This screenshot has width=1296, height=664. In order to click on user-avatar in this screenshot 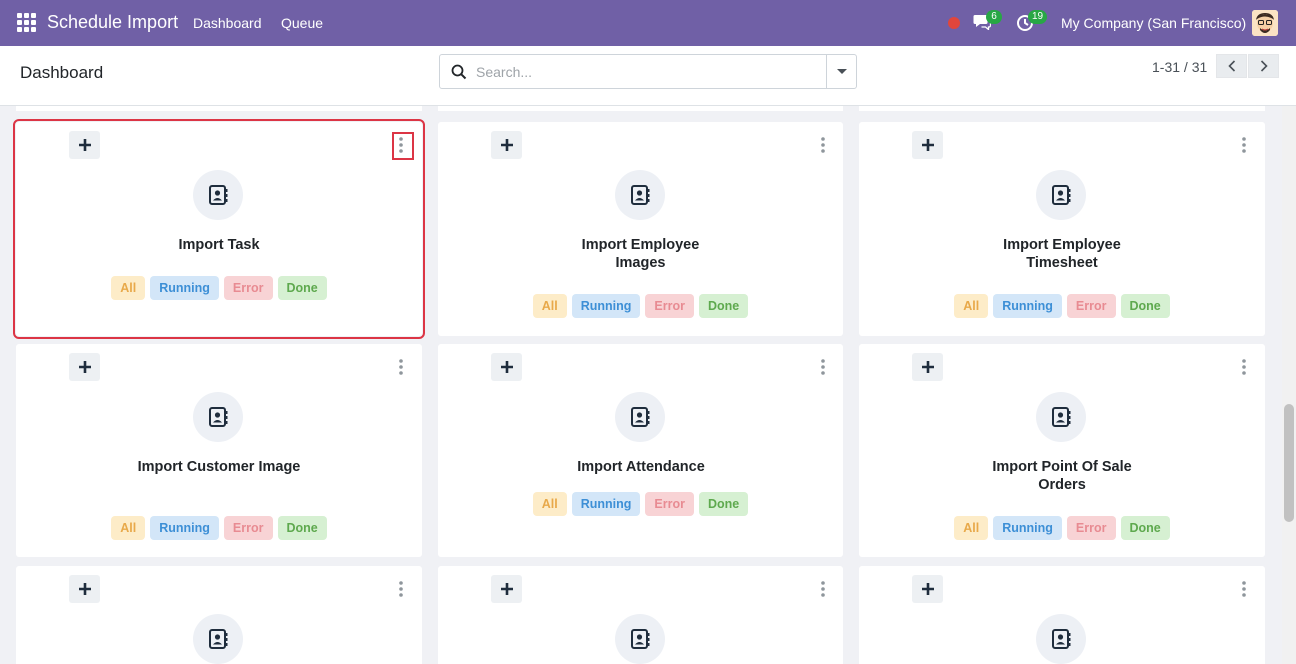, I will do `click(1265, 23)`.